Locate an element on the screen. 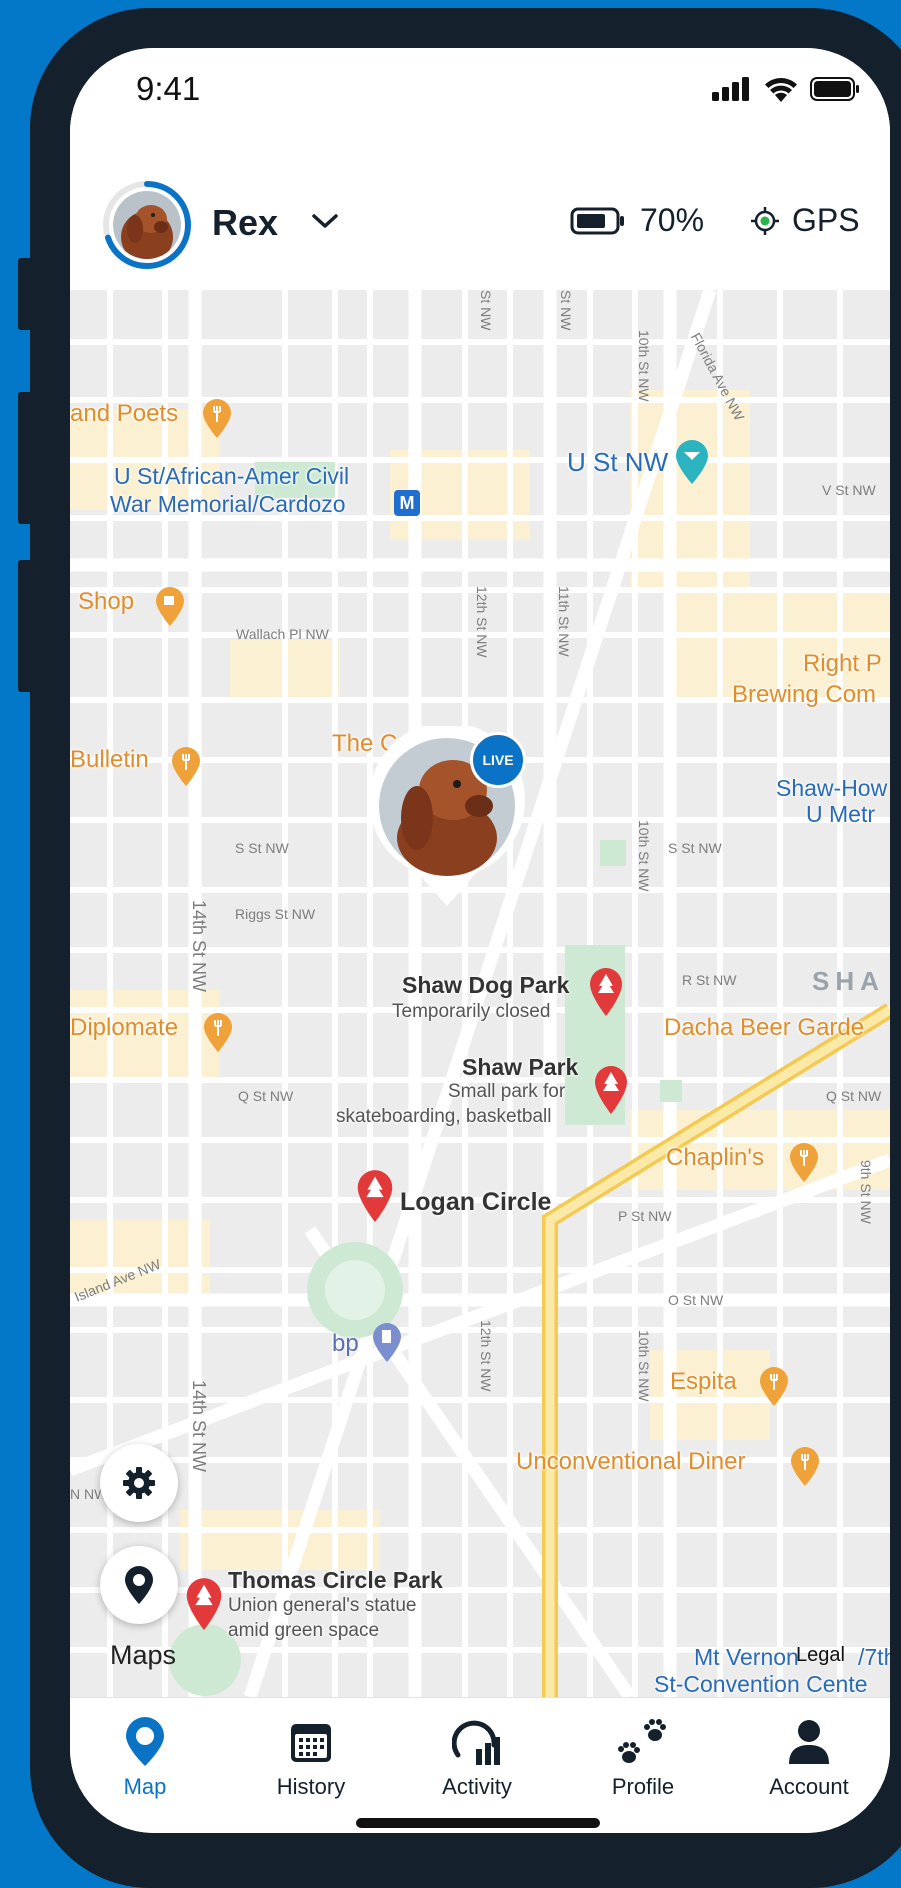 The image size is (901, 1888). calendar-icon is located at coordinates (311, 1743).